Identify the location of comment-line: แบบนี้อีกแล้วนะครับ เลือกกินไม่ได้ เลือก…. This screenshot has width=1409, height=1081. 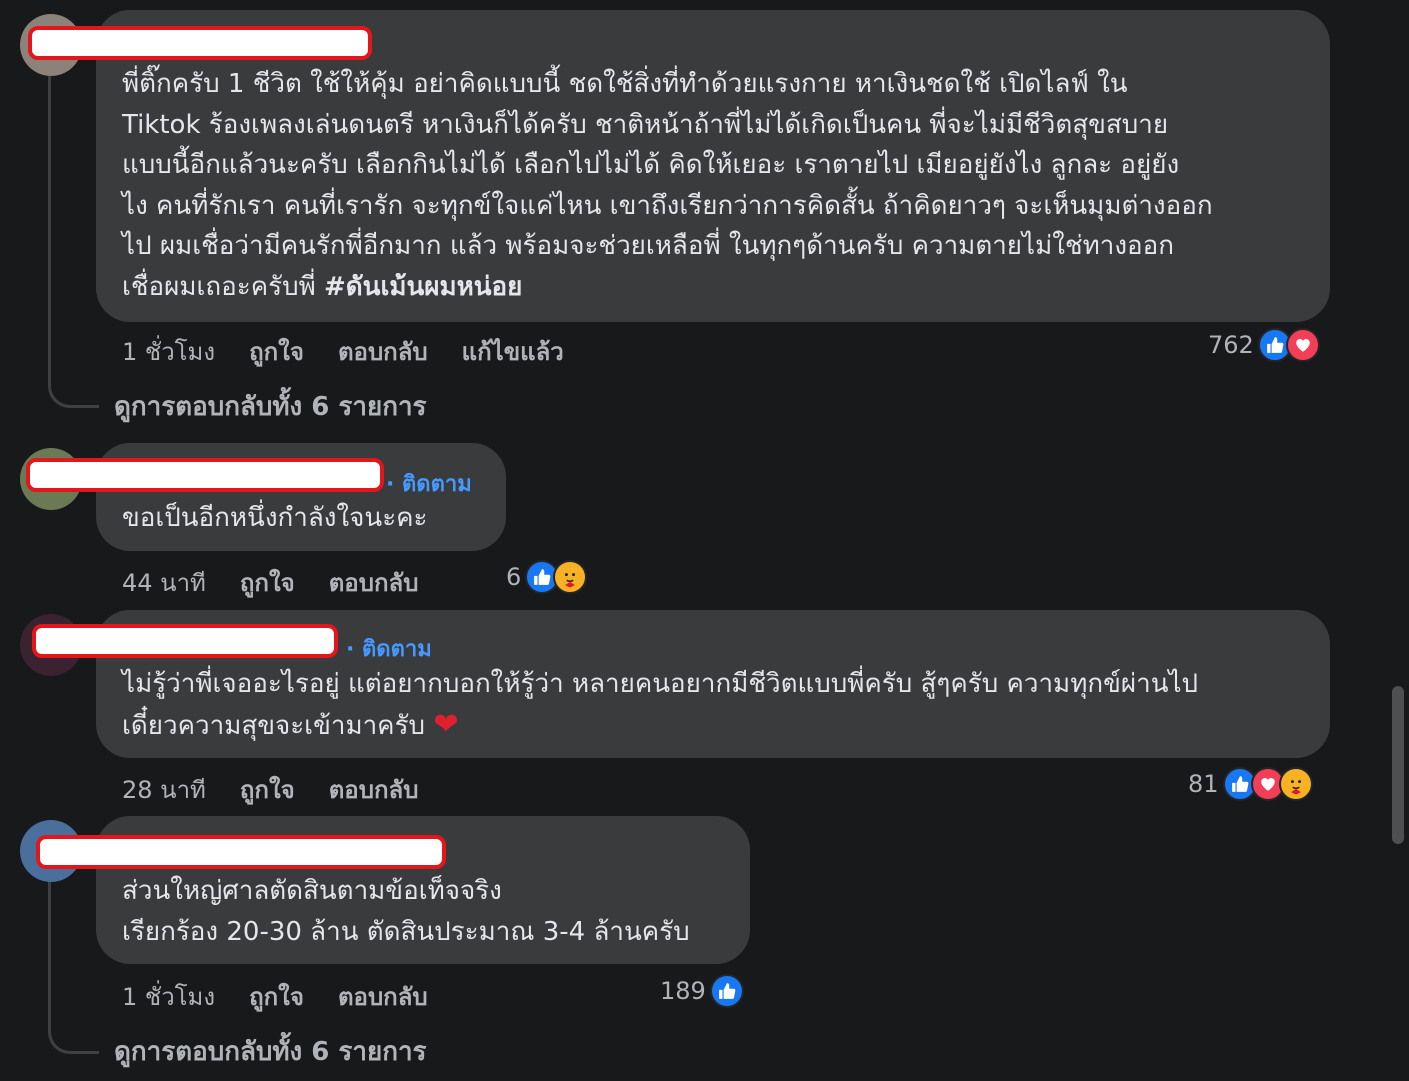
(651, 165).